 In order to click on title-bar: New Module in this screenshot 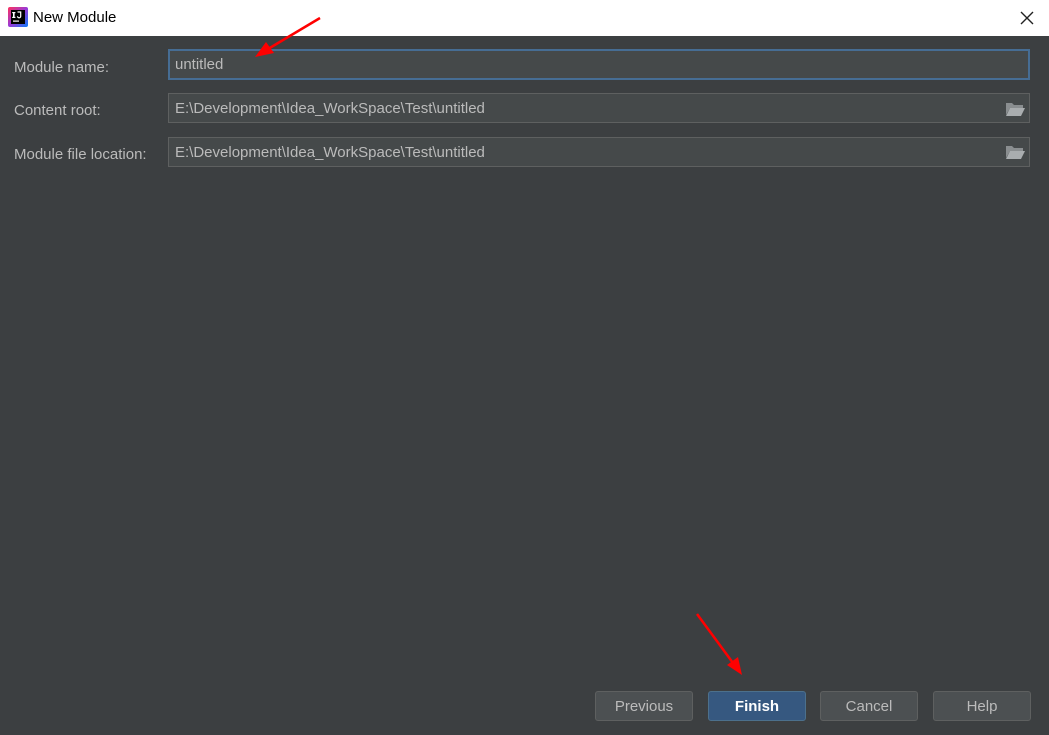, I will do `click(524, 18)`.